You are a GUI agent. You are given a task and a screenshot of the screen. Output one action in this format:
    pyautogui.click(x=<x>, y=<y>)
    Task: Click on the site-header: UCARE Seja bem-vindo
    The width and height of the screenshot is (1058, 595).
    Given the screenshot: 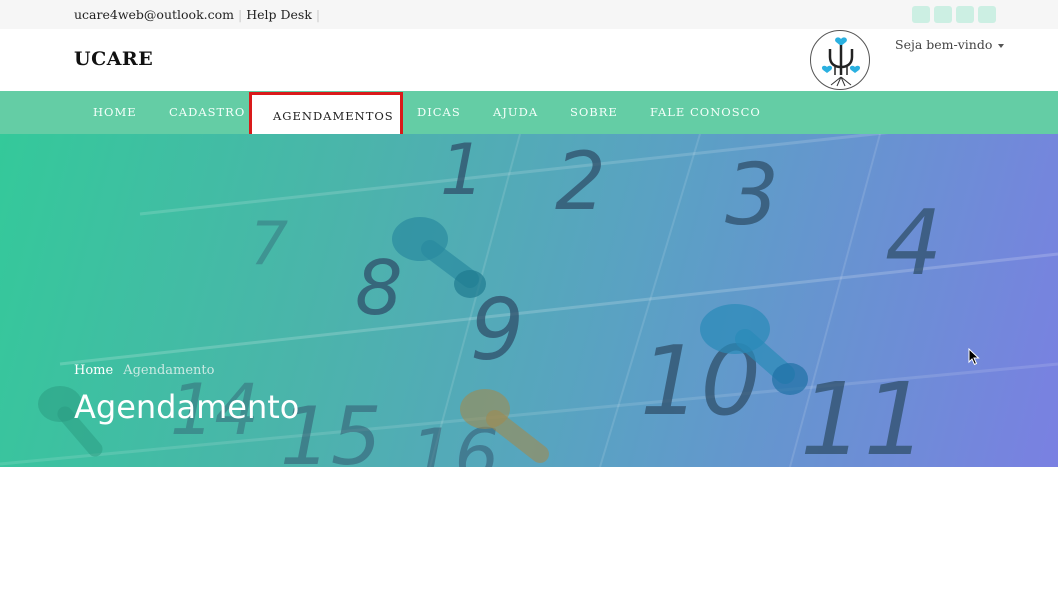 What is the action you would take?
    pyautogui.click(x=529, y=60)
    